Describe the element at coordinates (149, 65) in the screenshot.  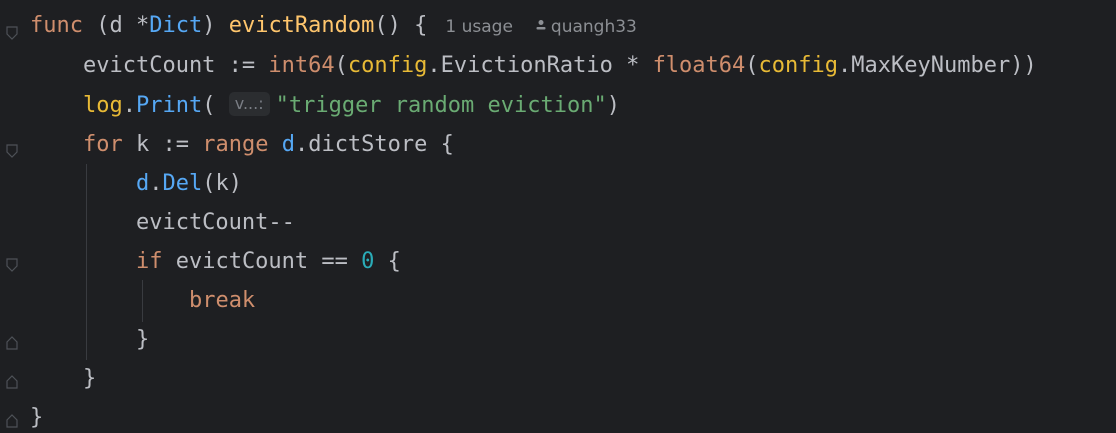
I see `code-token: evictCount :=` at that location.